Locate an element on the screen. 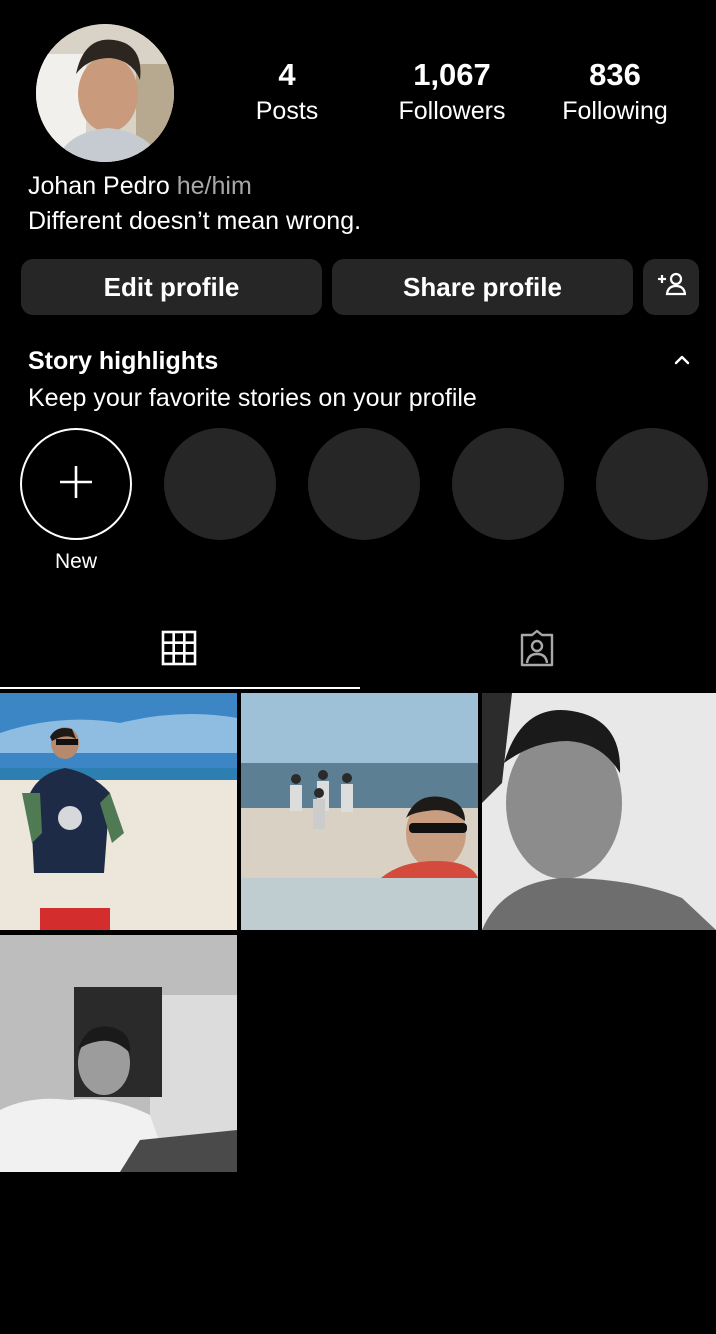 Image resolution: width=716 pixels, height=1334 pixels. stat-posts: 4 Posts is located at coordinates (287, 91).